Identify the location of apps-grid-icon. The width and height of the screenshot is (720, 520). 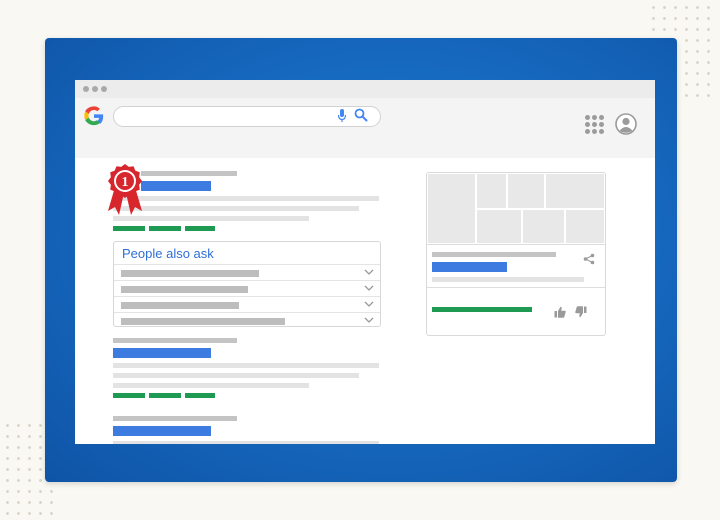
(594, 124).